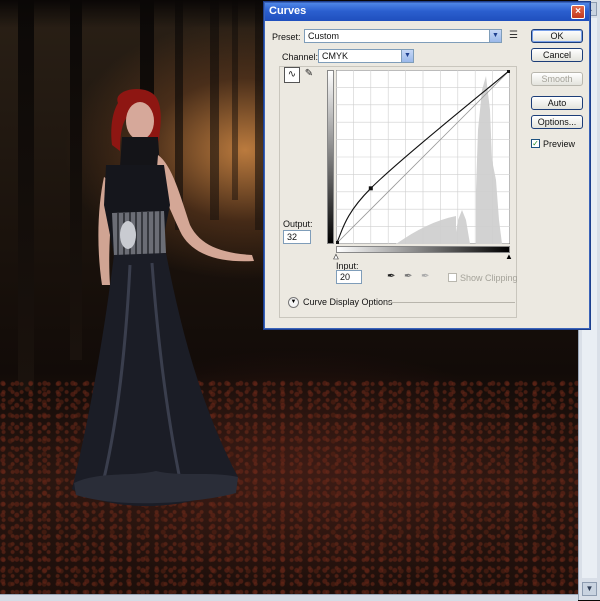 The height and width of the screenshot is (601, 600). I want to click on curve-tool-icon: ∿, so click(292, 75).